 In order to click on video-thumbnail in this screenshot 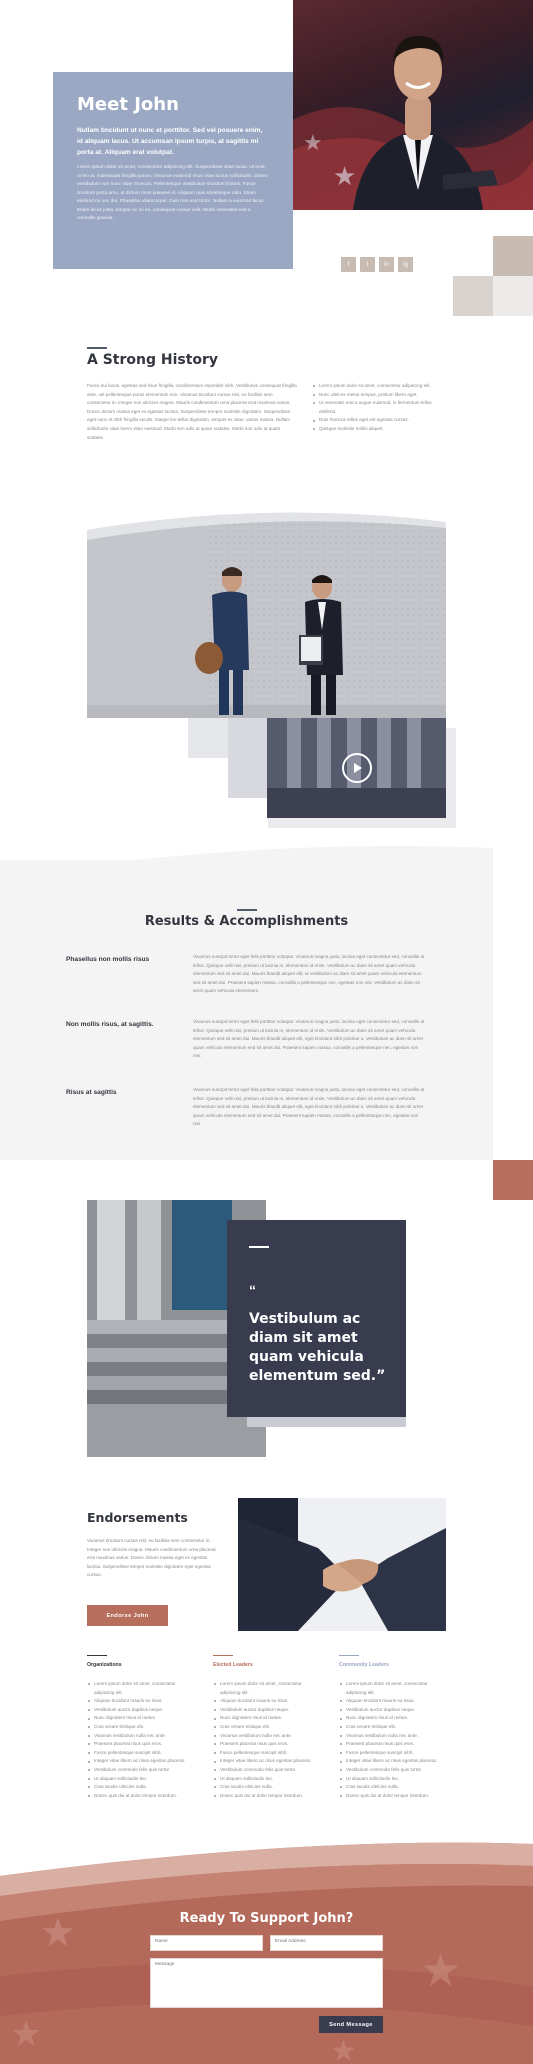, I will do `click(356, 768)`.